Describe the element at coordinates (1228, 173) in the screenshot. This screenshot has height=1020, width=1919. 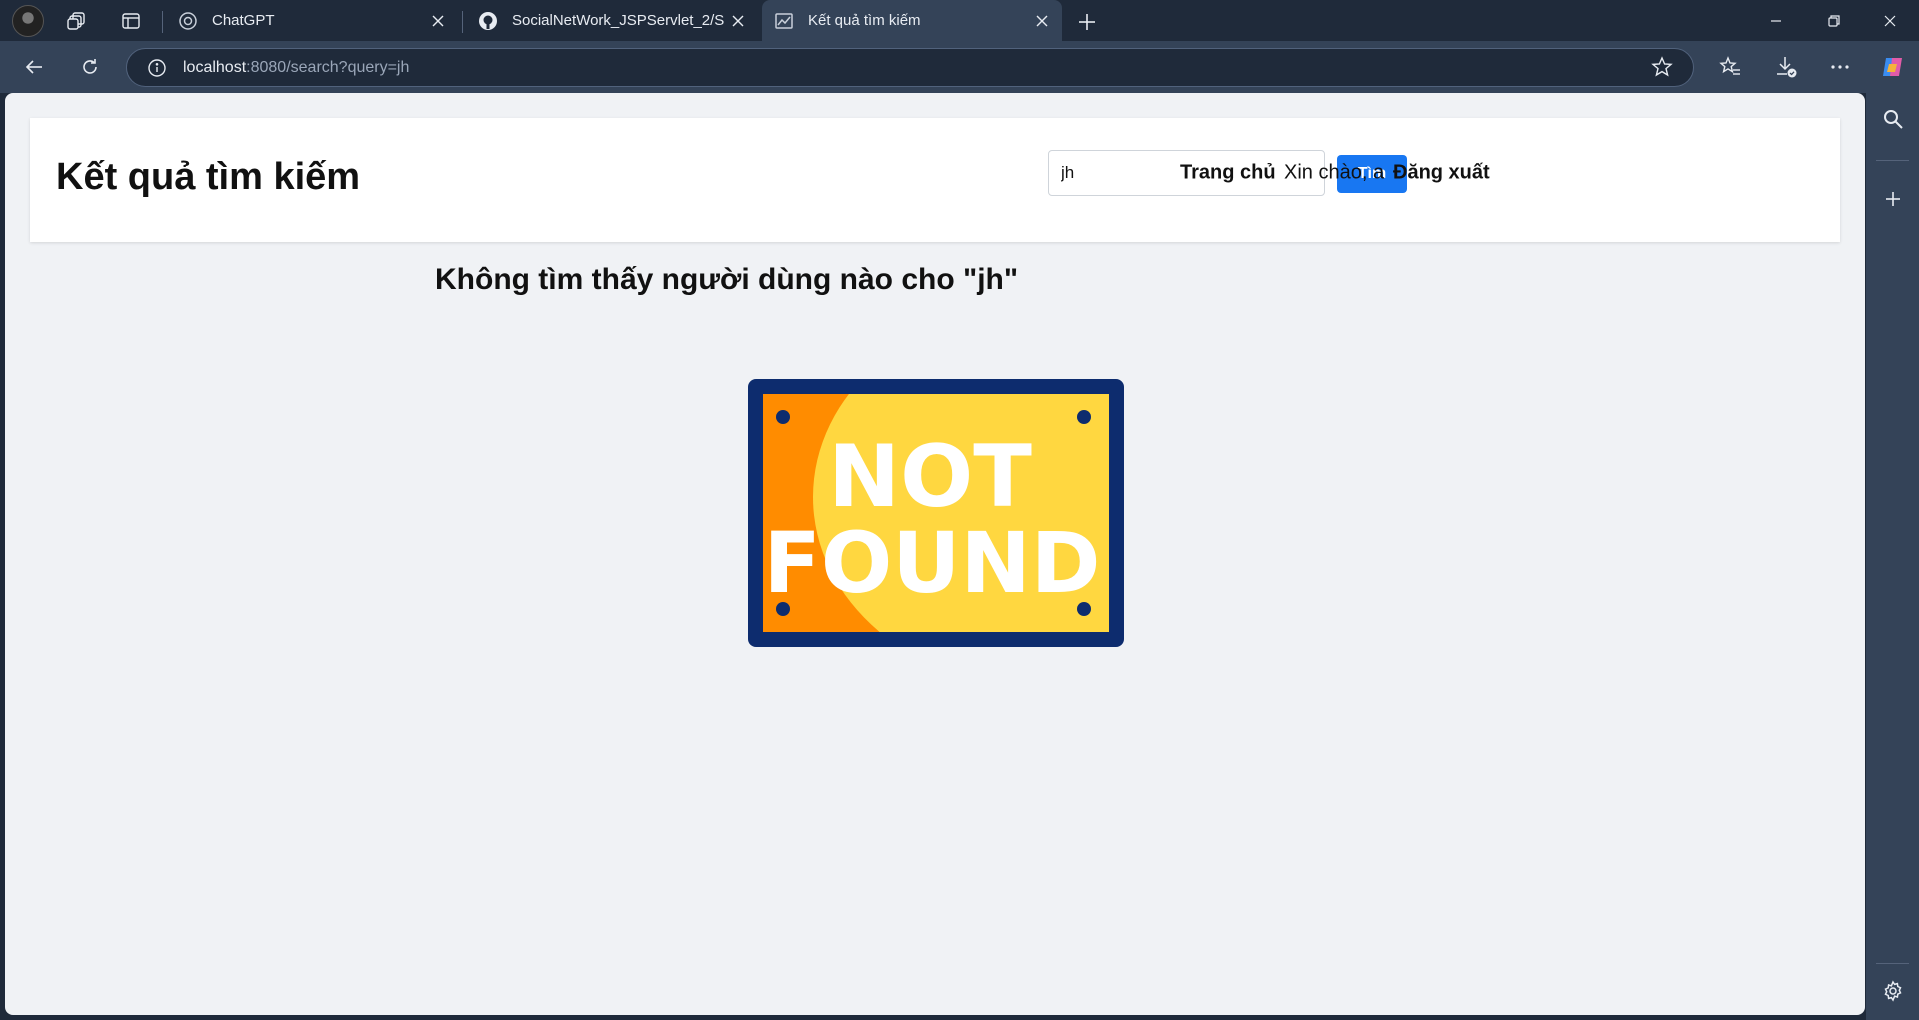
I see `home-link: Trang chủ` at that location.